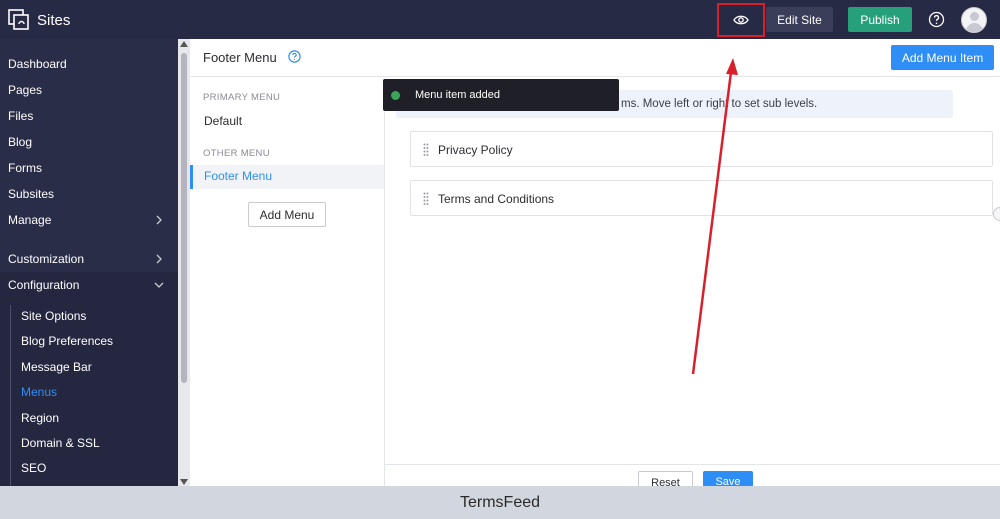 Image resolution: width=1000 pixels, height=519 pixels. Describe the element at coordinates (89, 194) in the screenshot. I see `sidebar-item-subsites: Subsites` at that location.